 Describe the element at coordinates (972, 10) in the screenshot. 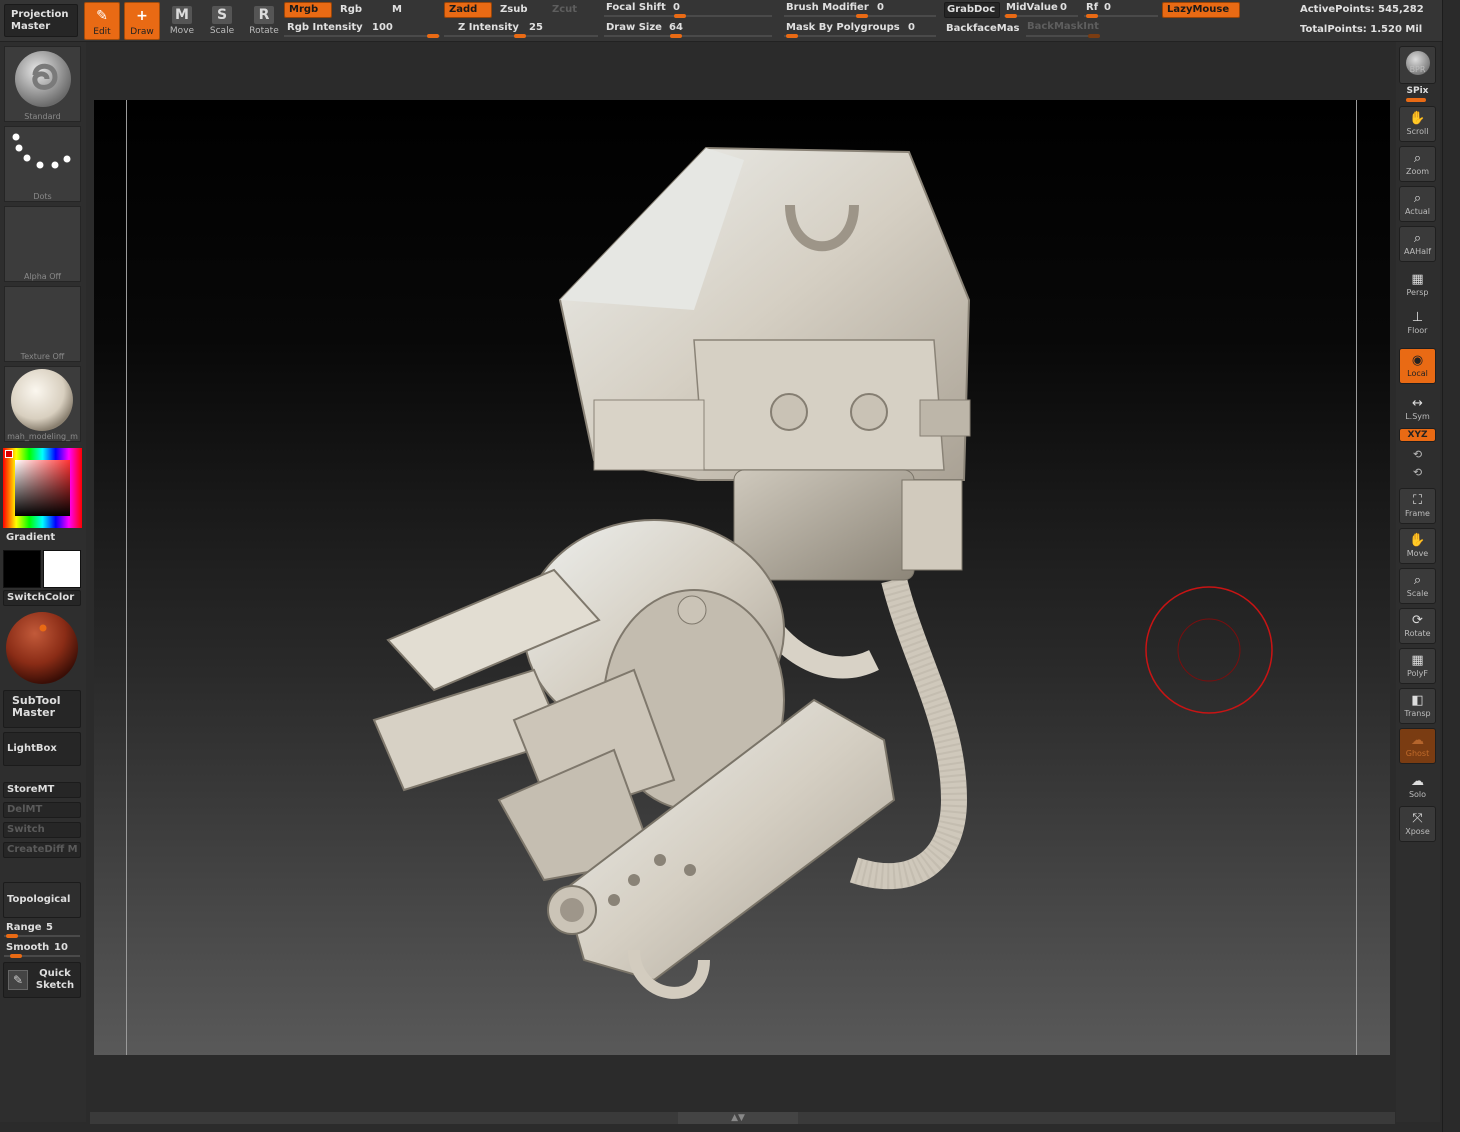

I see `grabdoc-button: GrabDoc` at that location.